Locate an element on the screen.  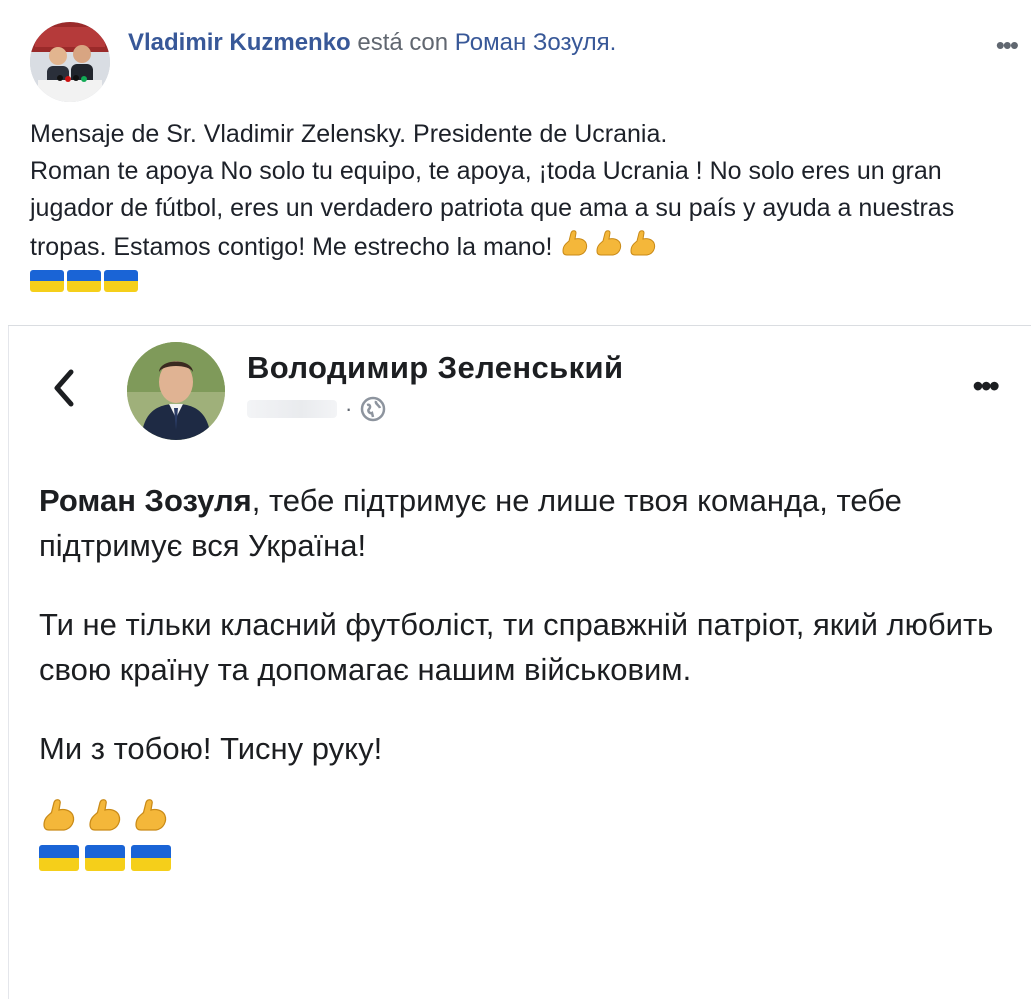
embedded-author-name: Володимир Зеленський is located at coordinates (435, 368).